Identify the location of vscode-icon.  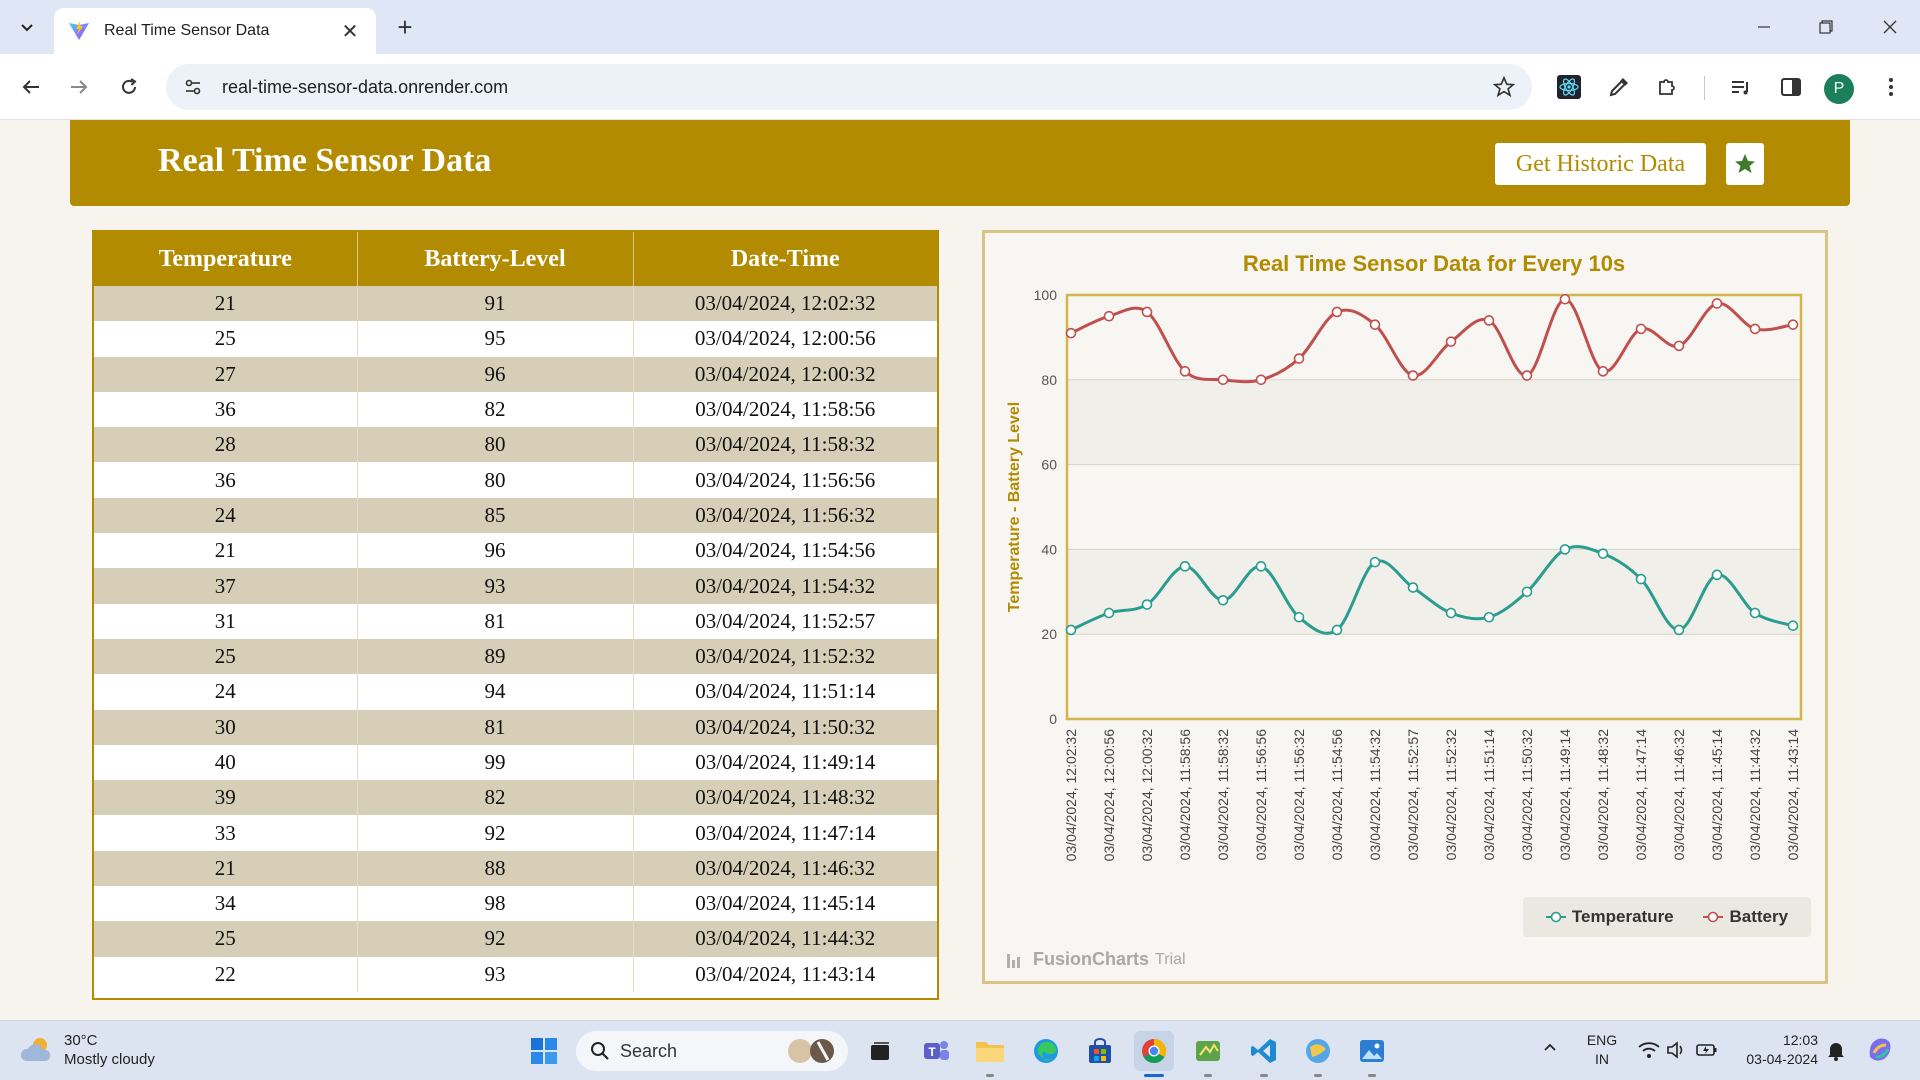
(1264, 1054).